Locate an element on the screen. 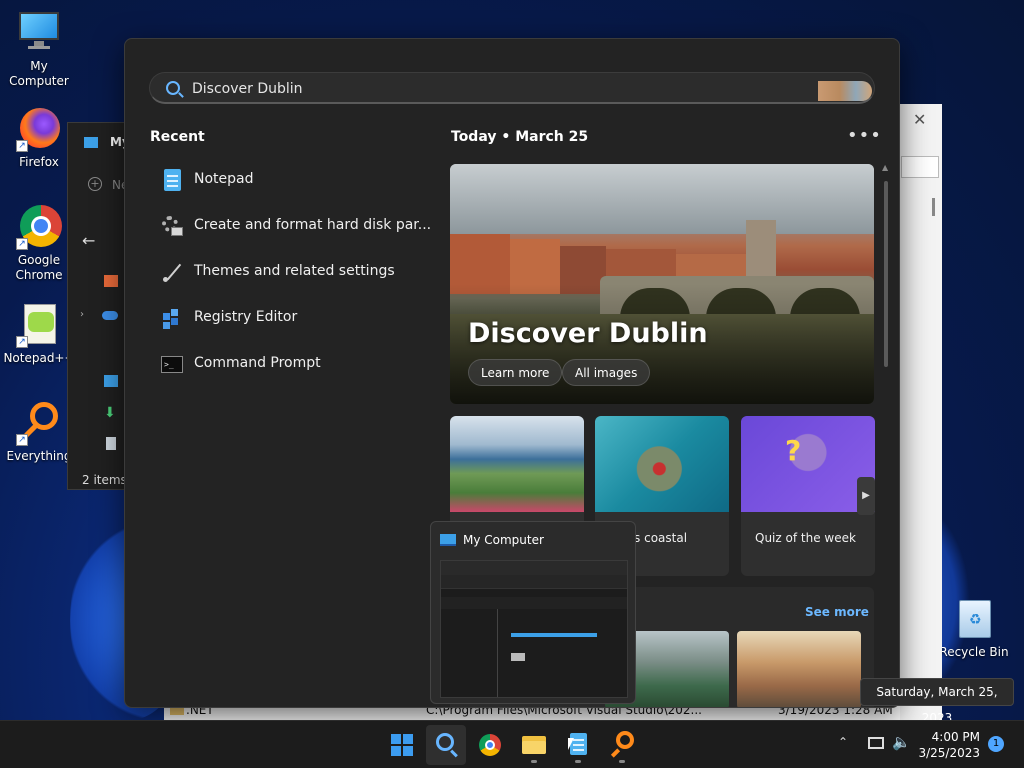 Image resolution: width=1024 pixels, height=768 pixels. onedrive-icon is located at coordinates (110, 315).